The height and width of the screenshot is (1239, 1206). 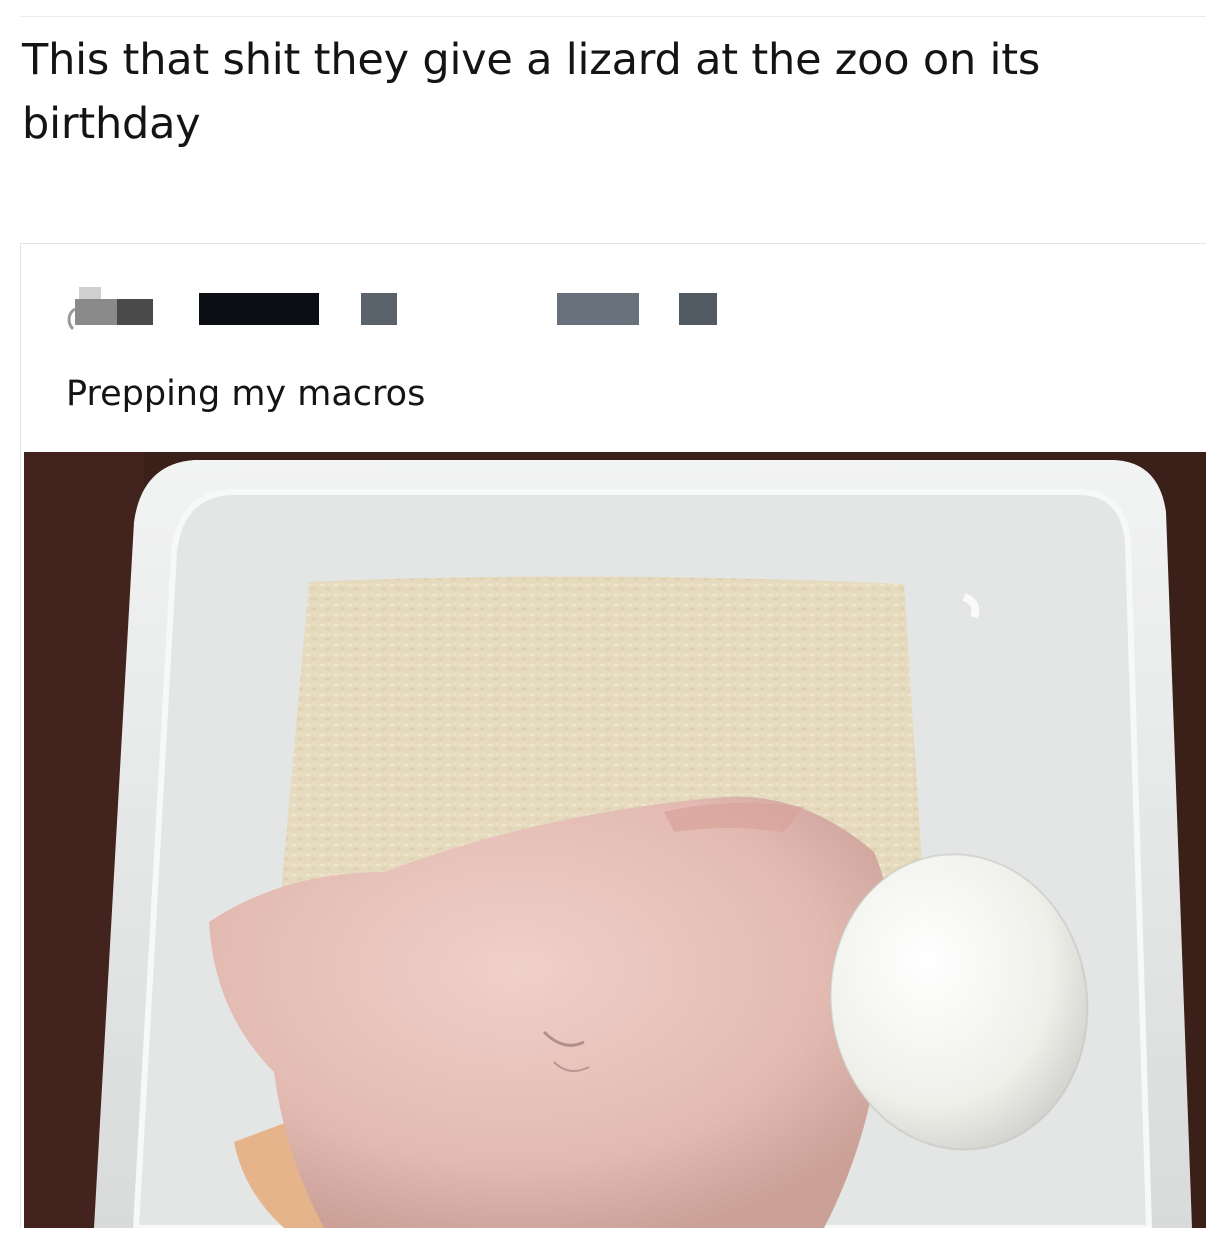 What do you see at coordinates (698, 309) in the screenshot?
I see `timestamp-redacted` at bounding box center [698, 309].